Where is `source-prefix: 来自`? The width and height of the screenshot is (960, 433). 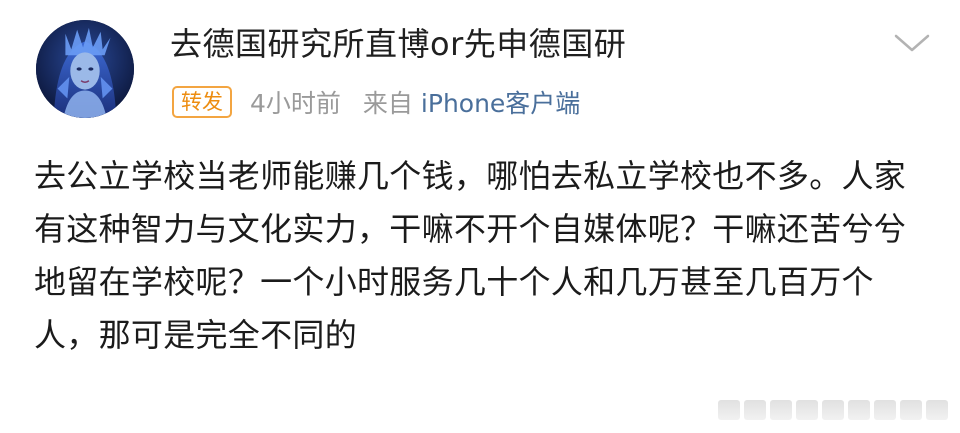
source-prefix: 来自 is located at coordinates (387, 103).